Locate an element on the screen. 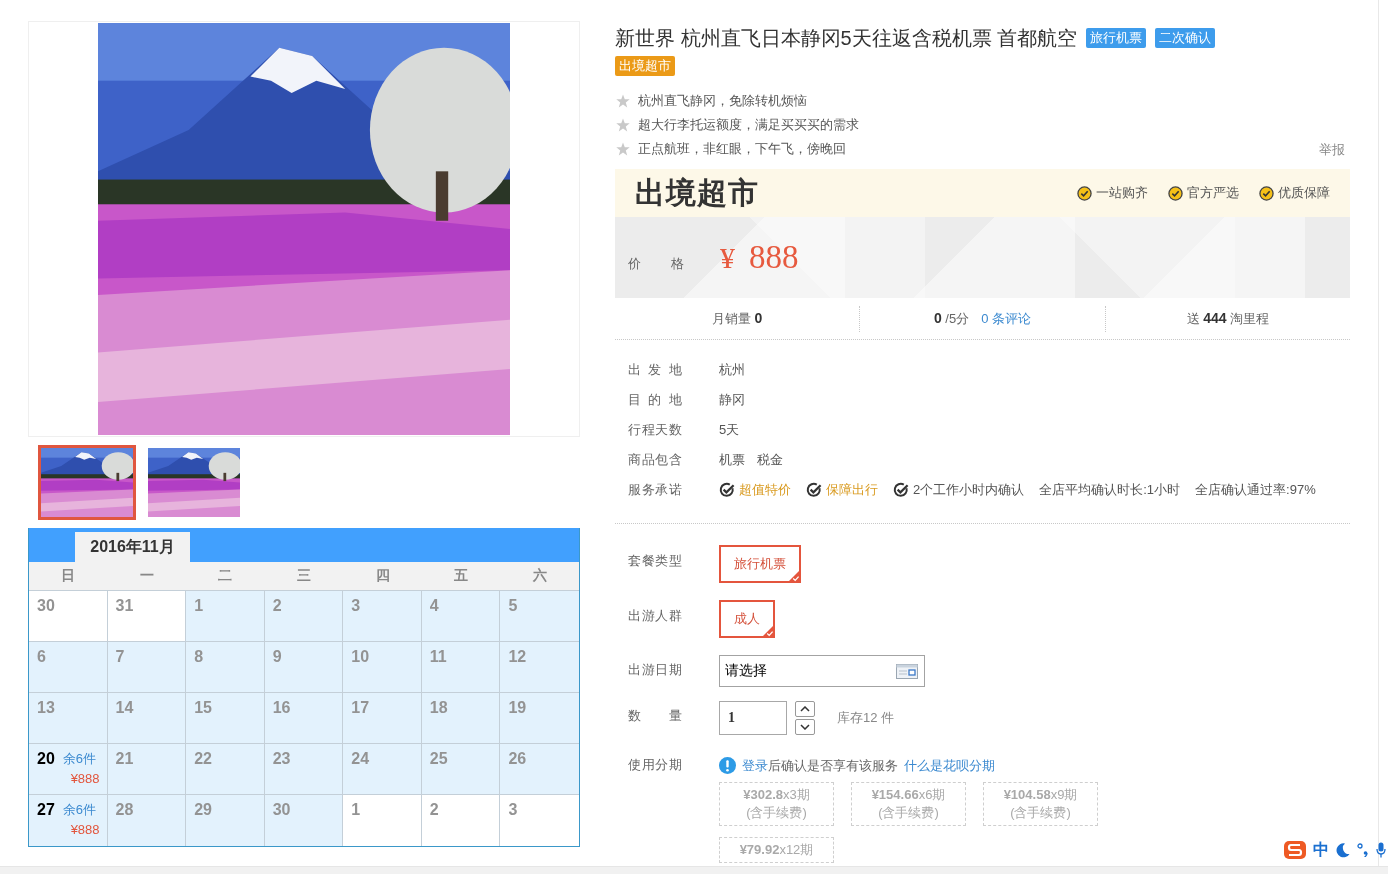 Image resolution: width=1388 pixels, height=874 pixels. option-choice: 成人 is located at coordinates (747, 619).